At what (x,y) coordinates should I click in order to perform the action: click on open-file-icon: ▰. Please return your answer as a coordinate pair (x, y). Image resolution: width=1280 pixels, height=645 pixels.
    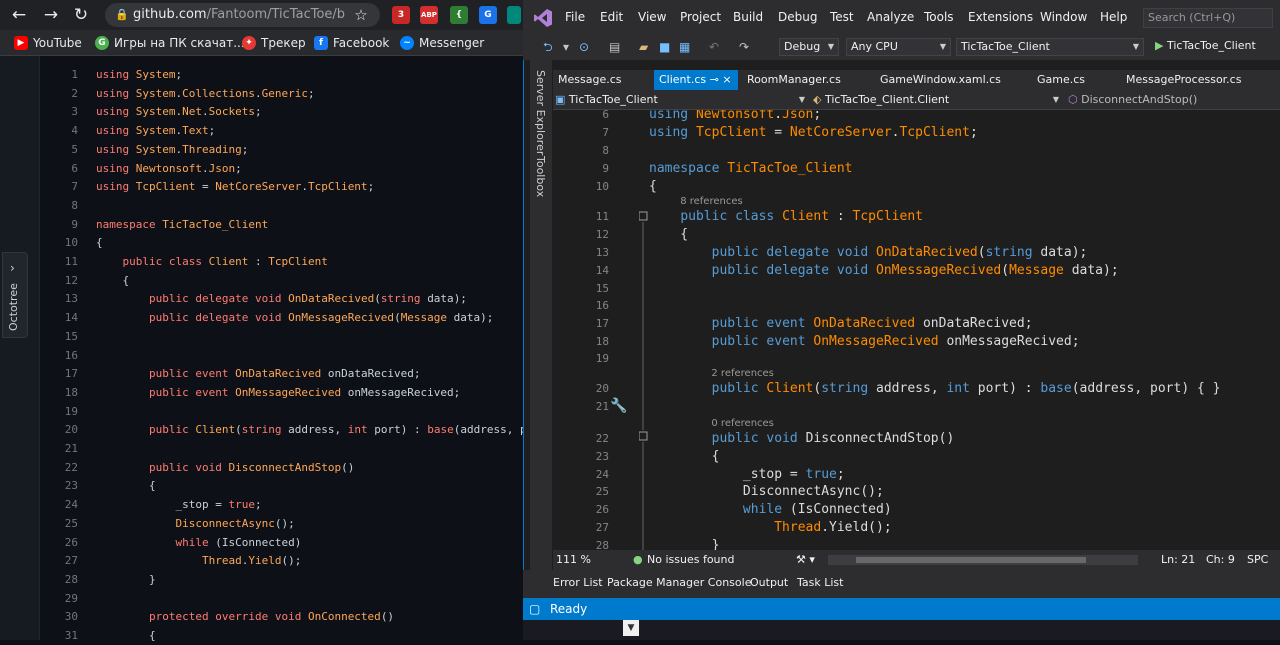
    Looking at the image, I should click on (643, 47).